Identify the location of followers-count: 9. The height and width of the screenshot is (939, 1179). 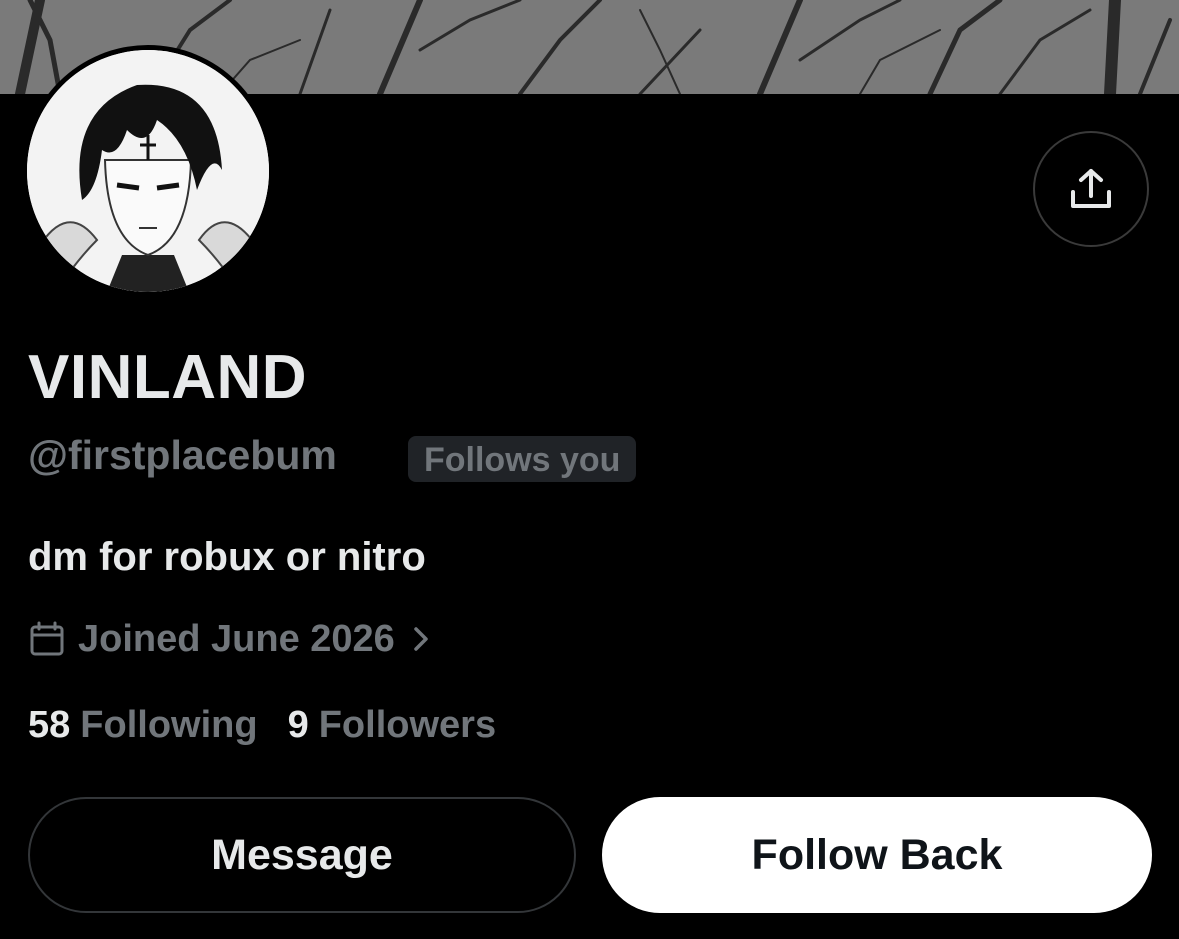
(298, 724).